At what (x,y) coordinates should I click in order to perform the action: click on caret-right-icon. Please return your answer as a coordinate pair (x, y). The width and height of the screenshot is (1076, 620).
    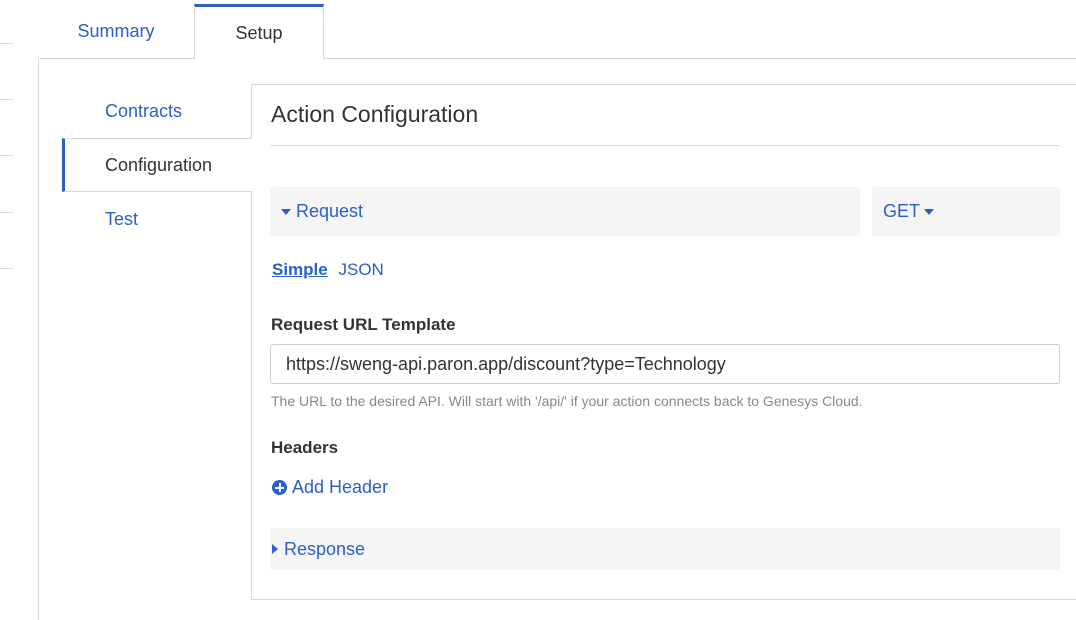
    Looking at the image, I should click on (275, 549).